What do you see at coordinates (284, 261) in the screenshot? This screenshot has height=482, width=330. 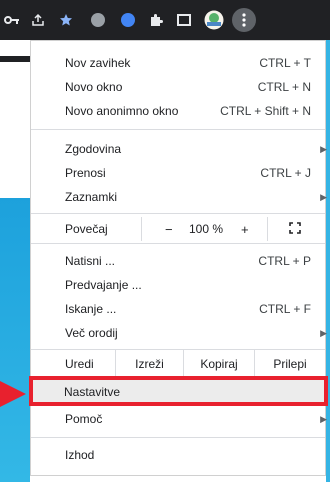 I see `shortcut-label: CTRL + P` at bounding box center [284, 261].